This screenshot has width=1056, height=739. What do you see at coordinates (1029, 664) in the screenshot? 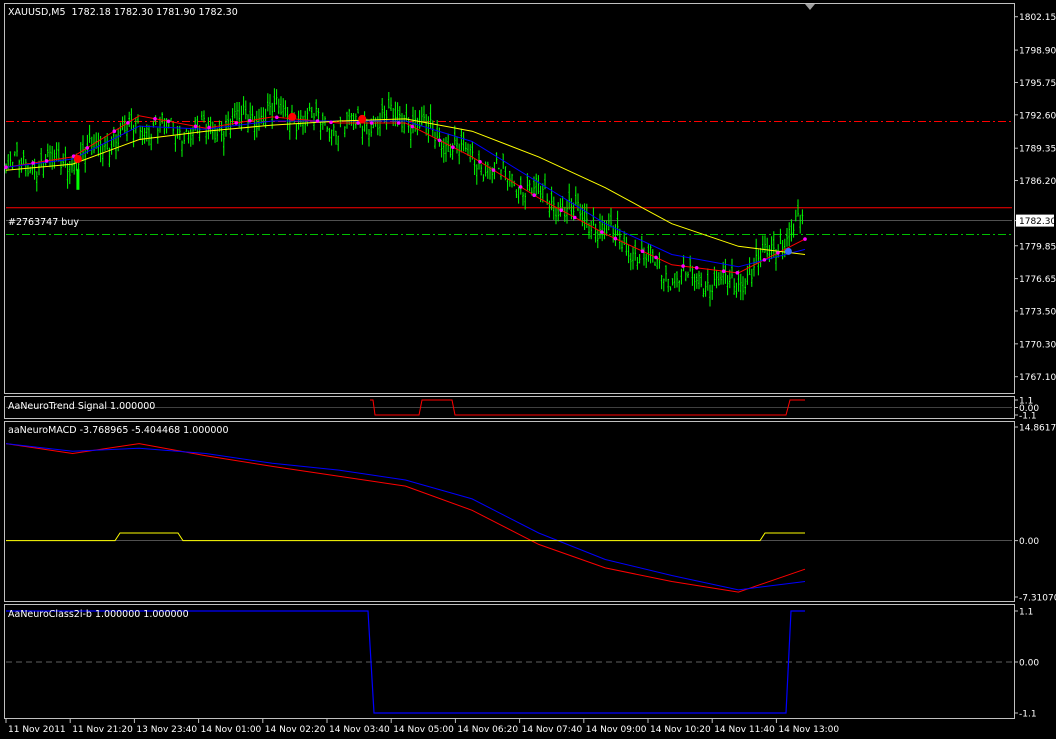
I see `class-tick-label: 0.00` at bounding box center [1029, 664].